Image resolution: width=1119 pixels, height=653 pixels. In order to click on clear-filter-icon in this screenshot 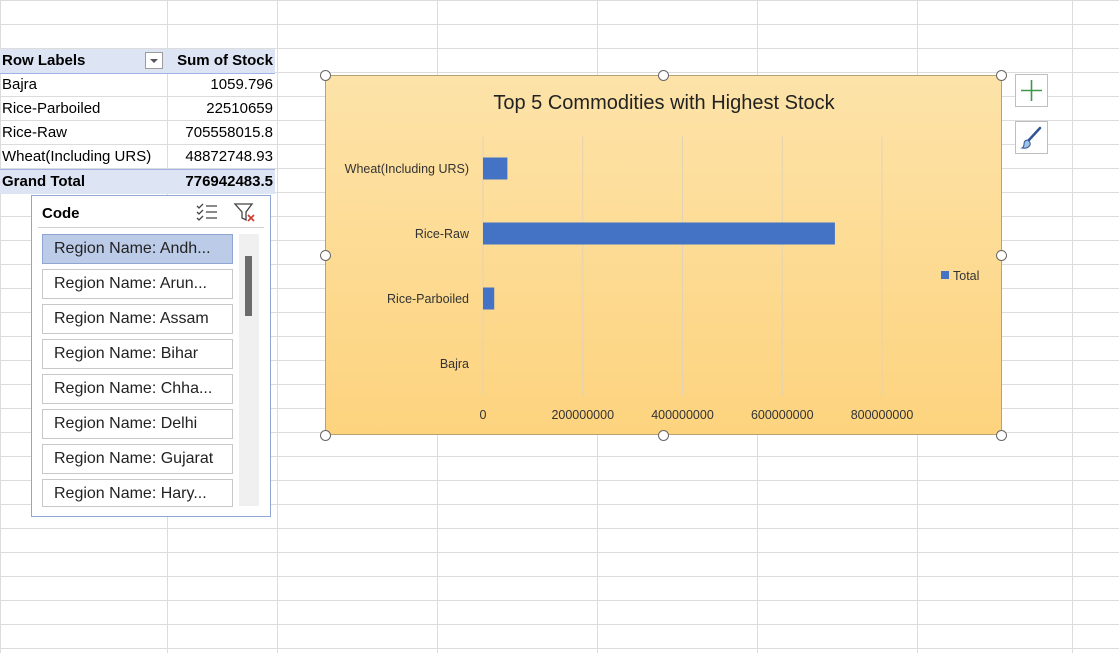, I will do `click(245, 213)`.